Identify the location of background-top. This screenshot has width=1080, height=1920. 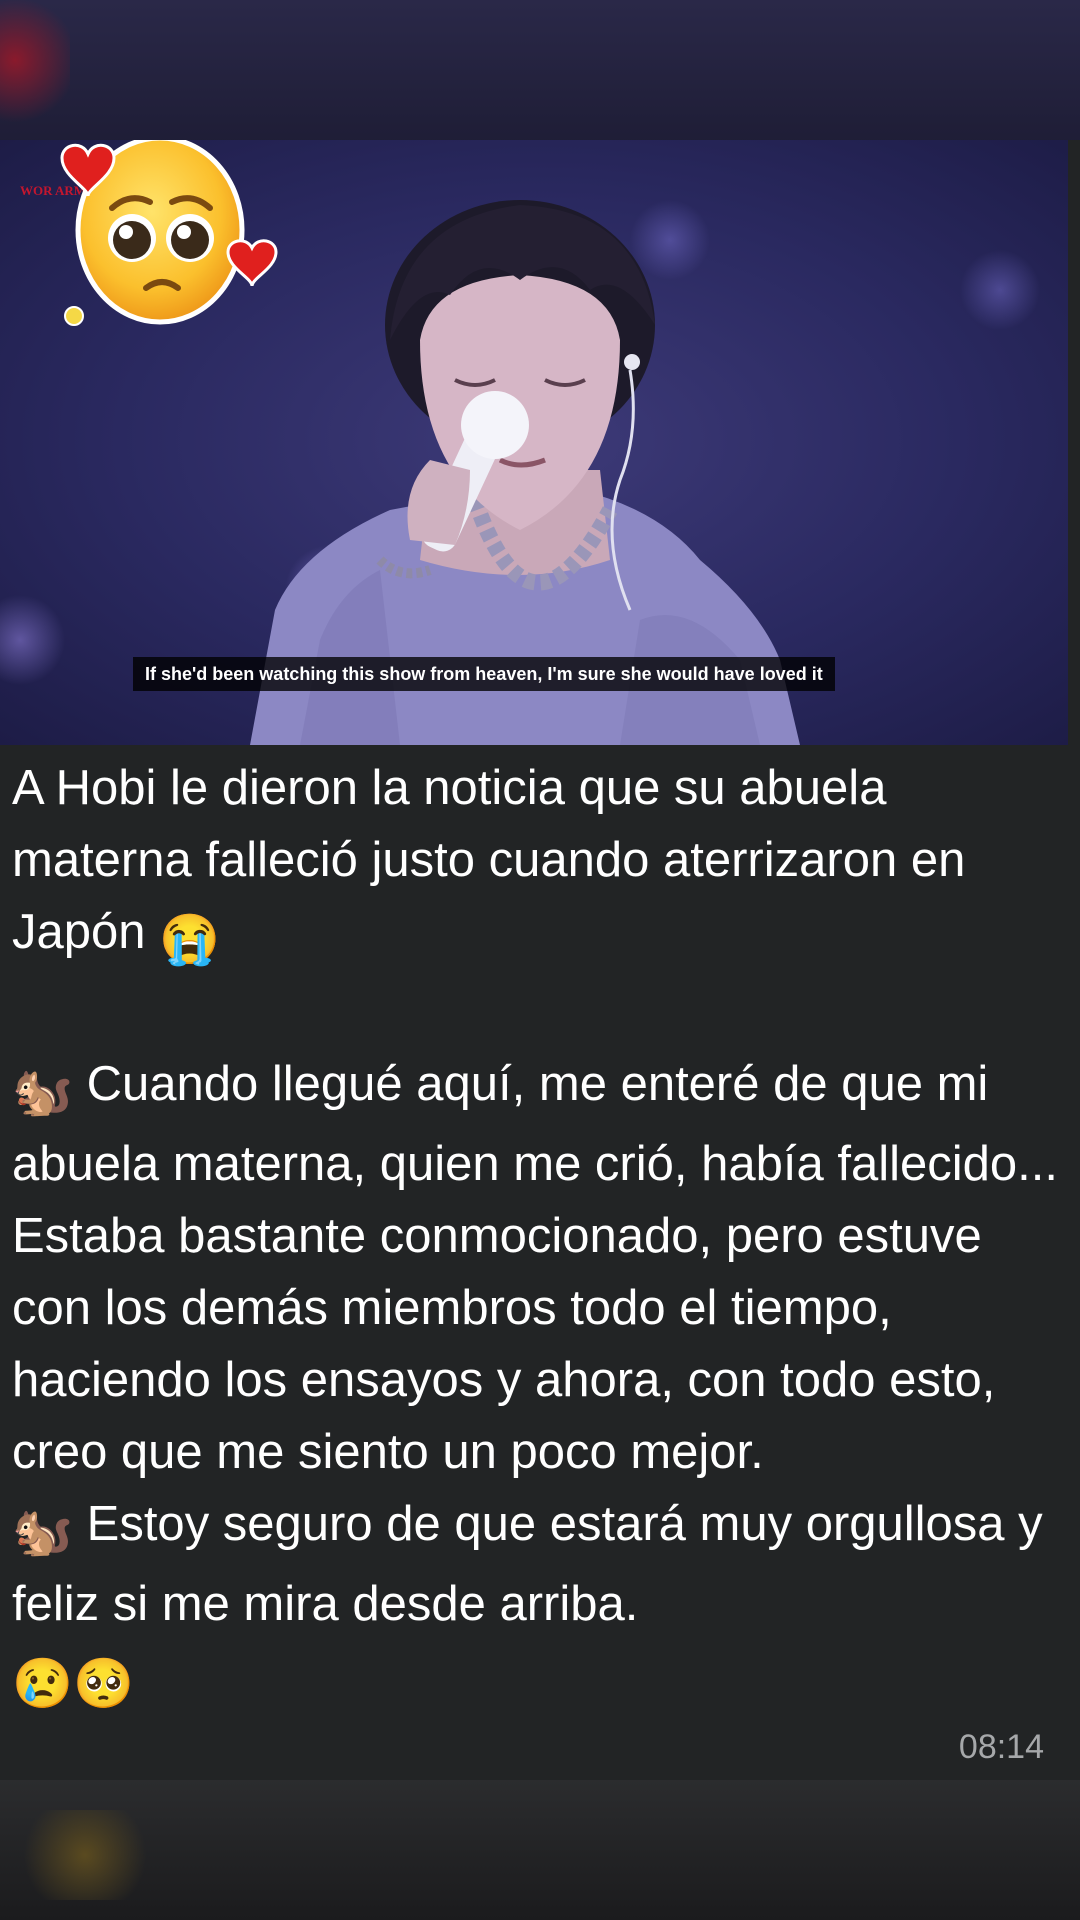
(540, 80).